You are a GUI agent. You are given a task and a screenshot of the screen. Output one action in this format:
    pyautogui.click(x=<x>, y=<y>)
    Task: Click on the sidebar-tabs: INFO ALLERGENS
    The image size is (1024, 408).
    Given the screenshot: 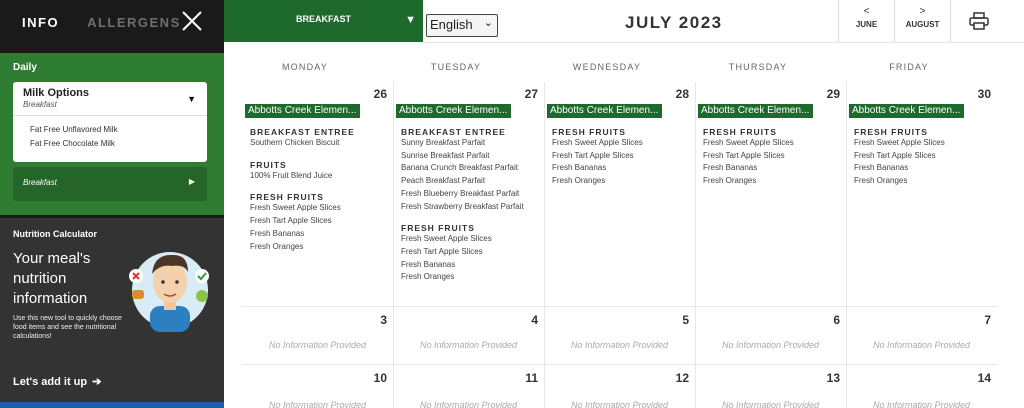 What is the action you would take?
    pyautogui.click(x=112, y=22)
    